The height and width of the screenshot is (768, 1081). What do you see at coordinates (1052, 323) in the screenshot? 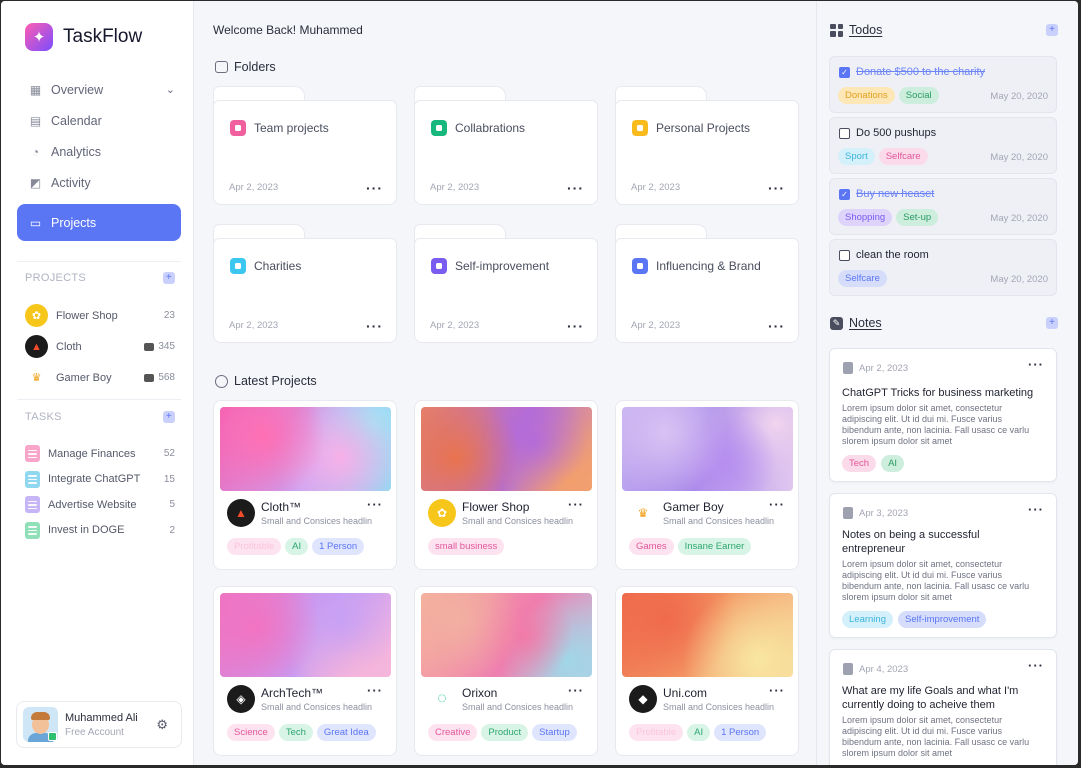
I see `add-note-button: +` at bounding box center [1052, 323].